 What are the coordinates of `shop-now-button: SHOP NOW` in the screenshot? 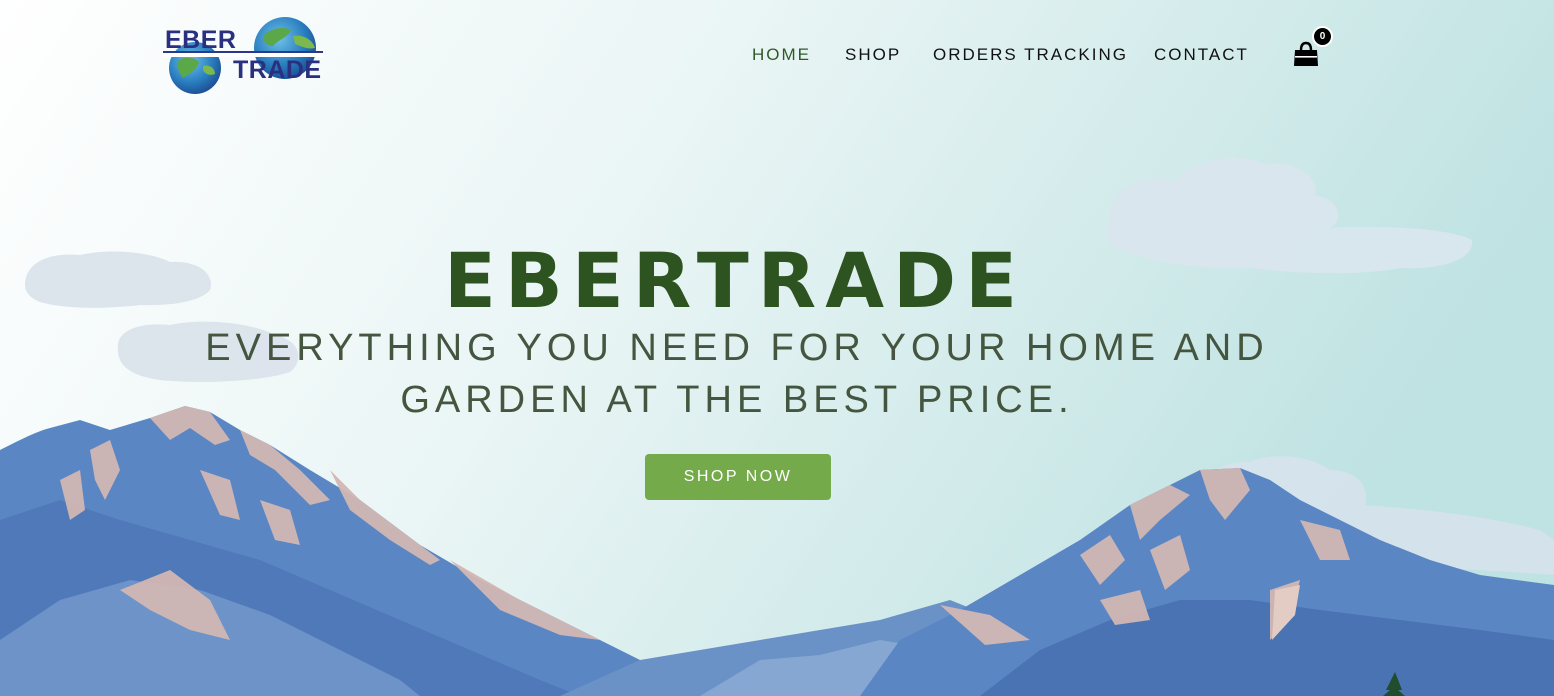 It's located at (738, 477).